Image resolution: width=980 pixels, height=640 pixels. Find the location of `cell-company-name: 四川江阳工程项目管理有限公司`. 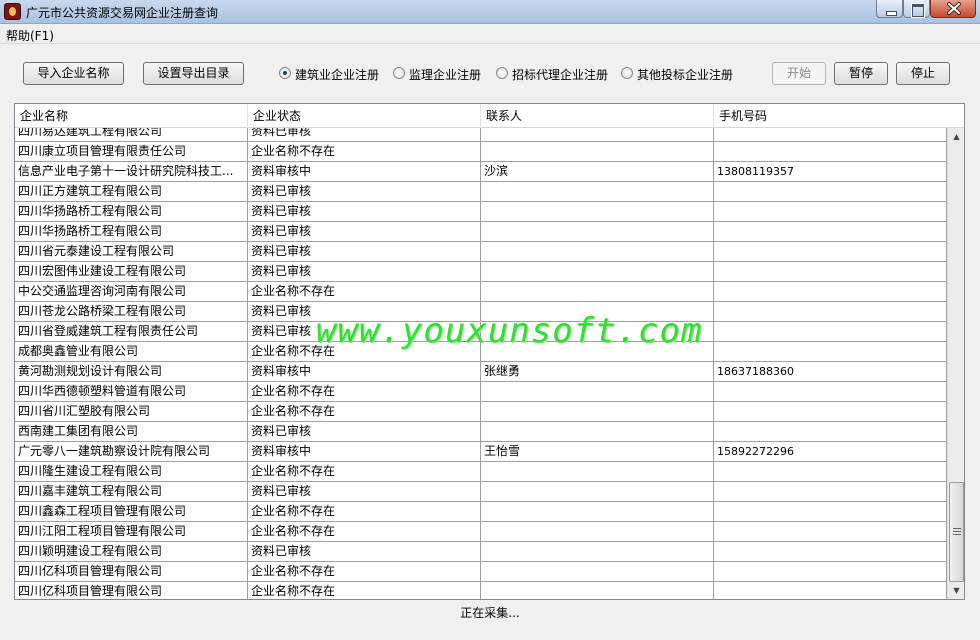

cell-company-name: 四川江阳工程项目管理有限公司 is located at coordinates (131, 532).